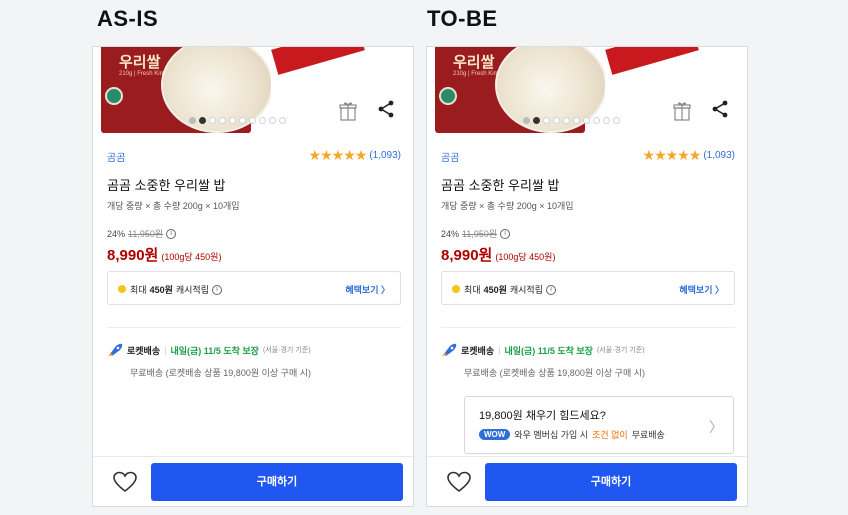 This screenshot has height=515, width=848. I want to click on tray-edge, so click(652, 61).